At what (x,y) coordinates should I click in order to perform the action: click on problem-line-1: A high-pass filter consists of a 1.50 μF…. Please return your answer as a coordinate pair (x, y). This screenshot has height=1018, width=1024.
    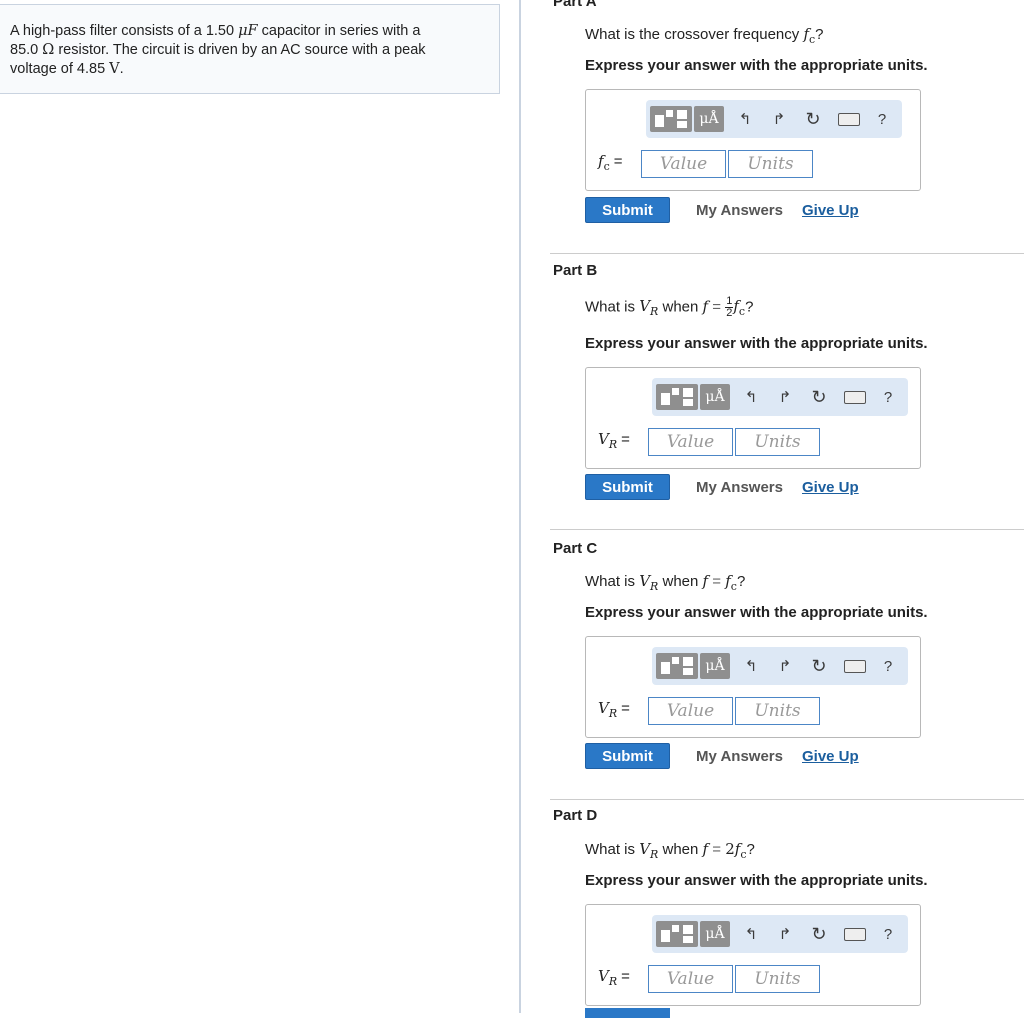
    Looking at the image, I should click on (249, 31).